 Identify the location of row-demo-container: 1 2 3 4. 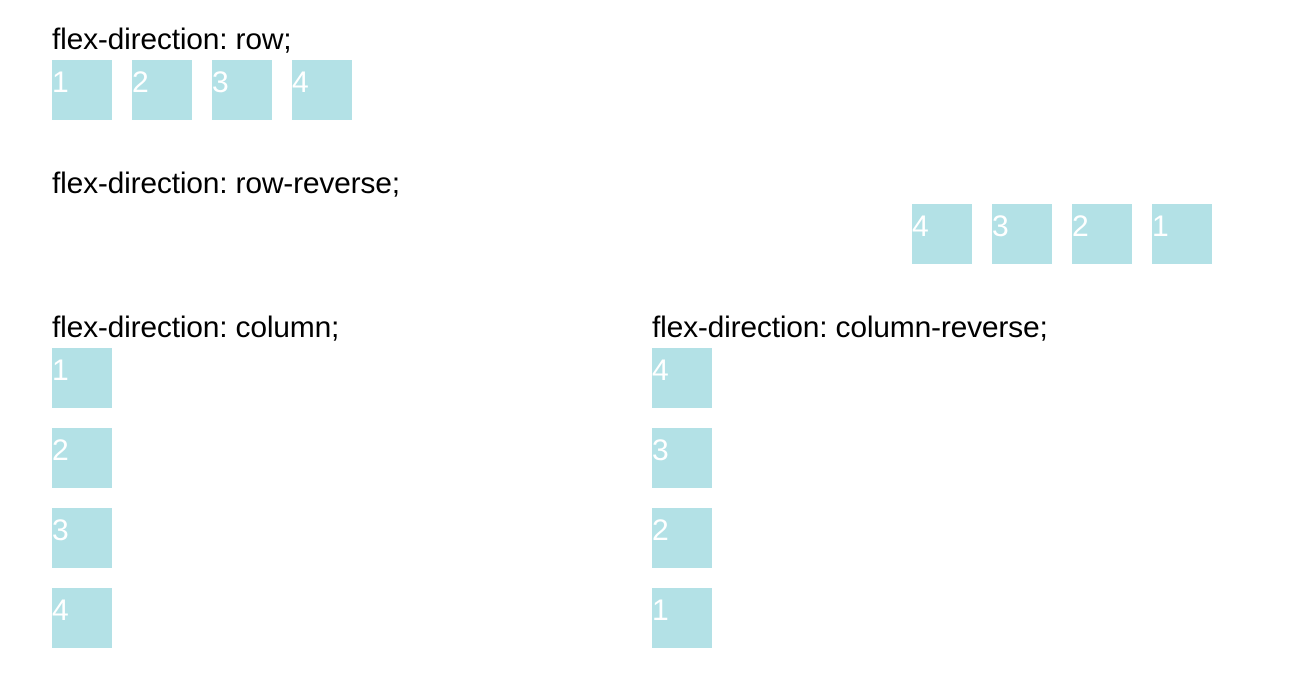
(202, 90).